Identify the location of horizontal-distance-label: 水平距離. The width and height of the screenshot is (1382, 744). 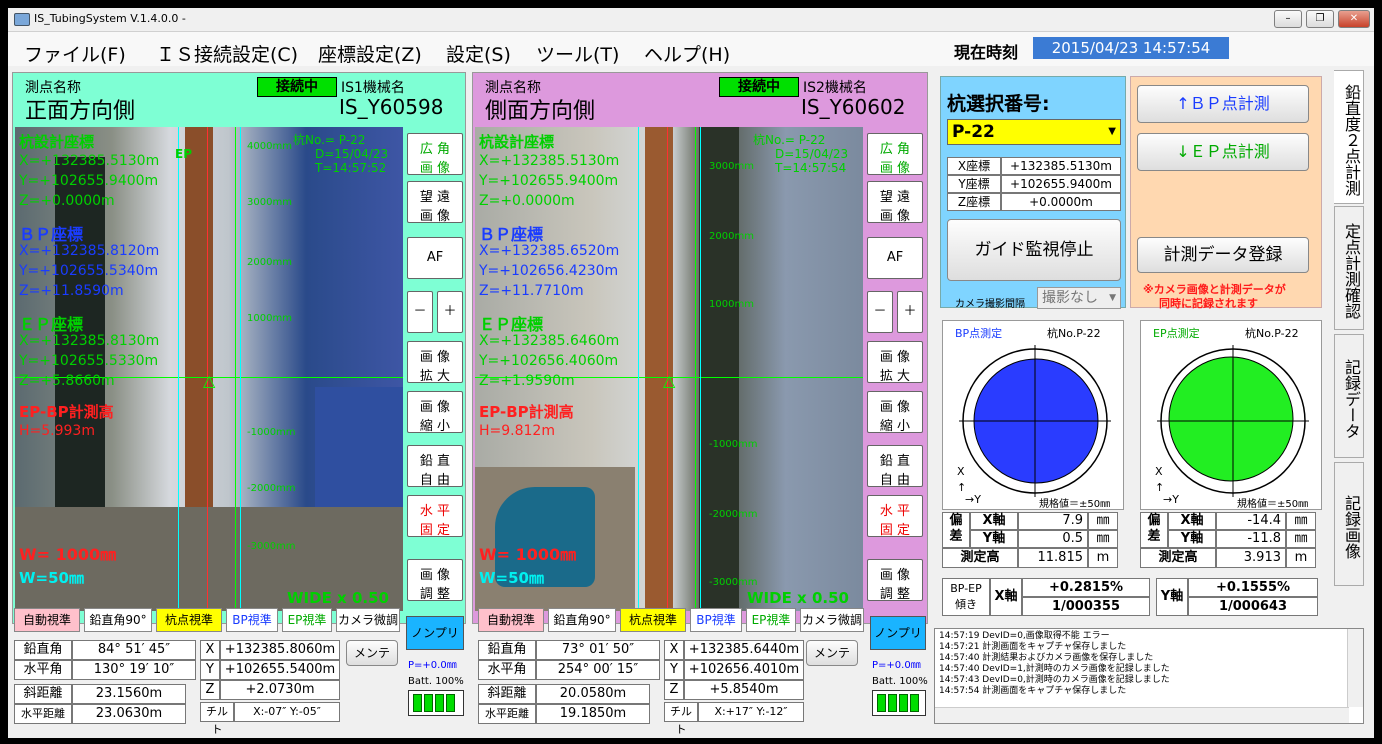
(507, 714).